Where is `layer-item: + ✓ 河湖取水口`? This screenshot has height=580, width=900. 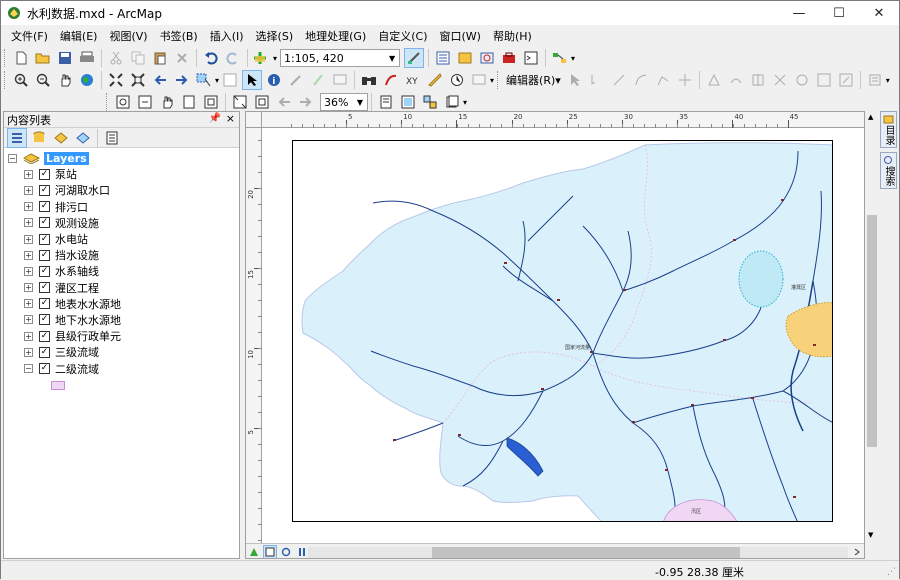 layer-item: + ✓ 河湖取水口 is located at coordinates (121, 190).